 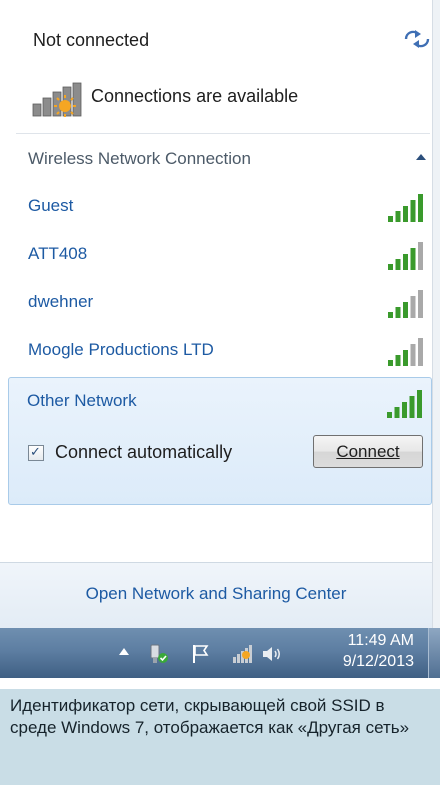 I want to click on connect-button: Connect, so click(x=368, y=451).